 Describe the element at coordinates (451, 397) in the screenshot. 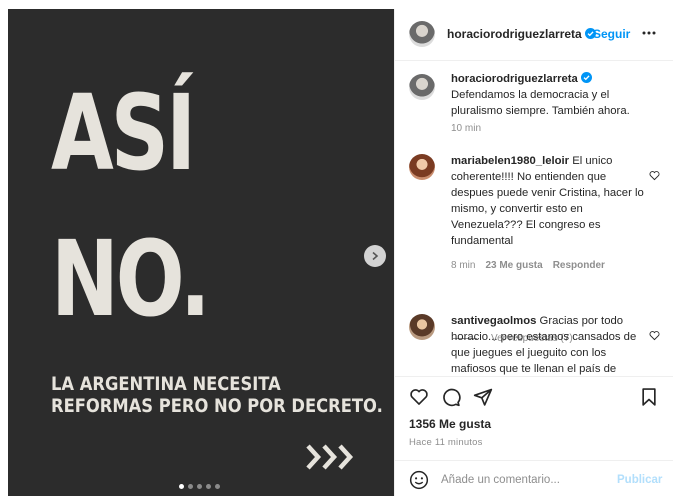

I see `comment-icon` at that location.